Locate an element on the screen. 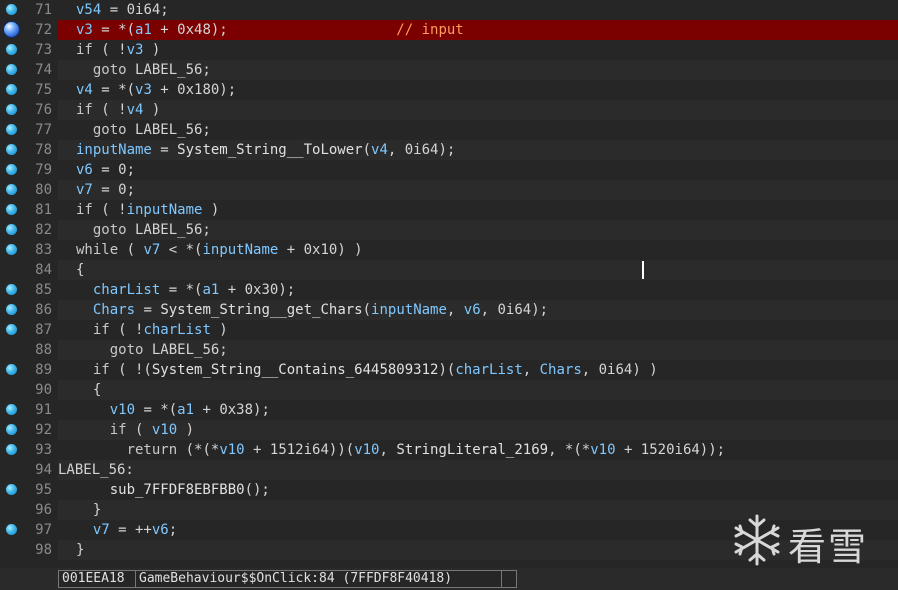 This screenshot has height=590, width=898. line-gutter: 82 is located at coordinates (29, 230).